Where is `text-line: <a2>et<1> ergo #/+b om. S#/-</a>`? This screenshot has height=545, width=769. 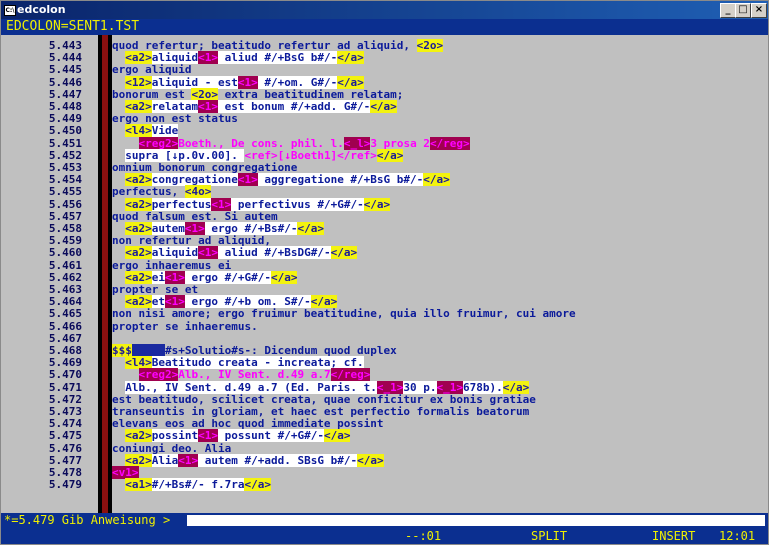 text-line: <a2>et<1> ergo #/+b om. S#/-</a> is located at coordinates (437, 302).